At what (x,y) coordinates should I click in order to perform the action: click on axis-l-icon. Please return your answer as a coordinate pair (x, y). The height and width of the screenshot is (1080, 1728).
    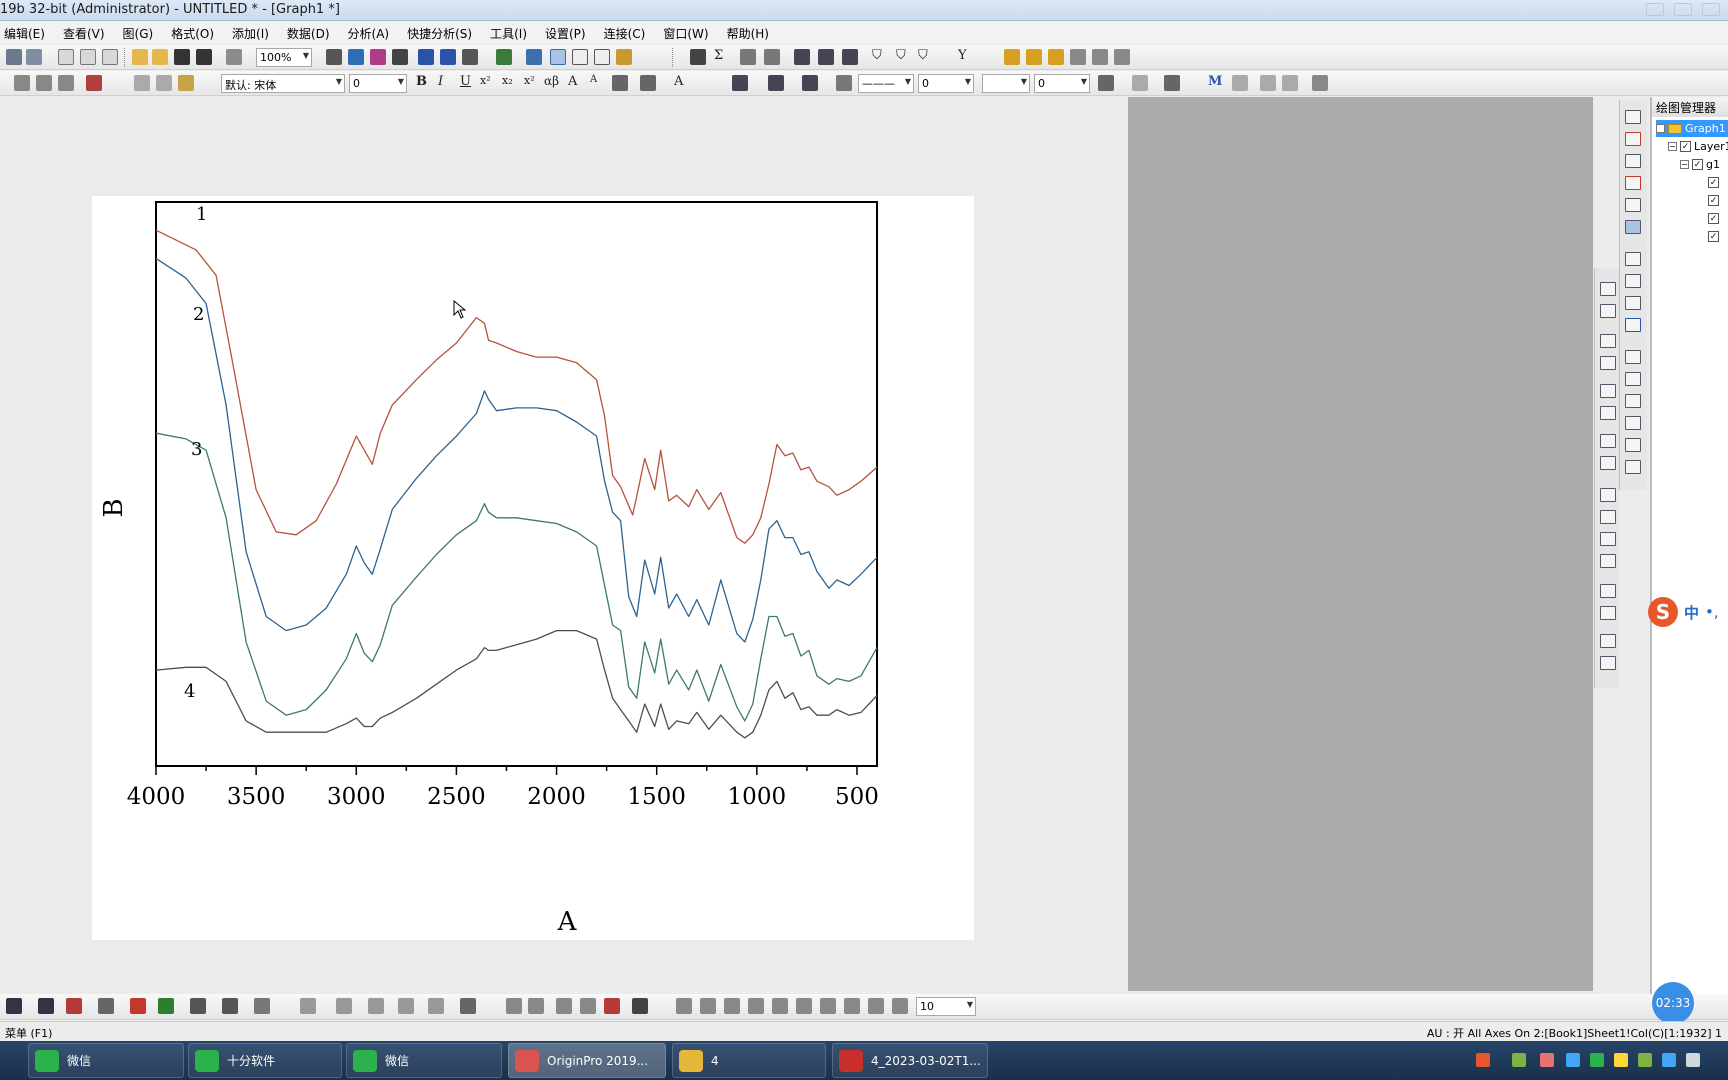
    Looking at the image, I should click on (1633, 357).